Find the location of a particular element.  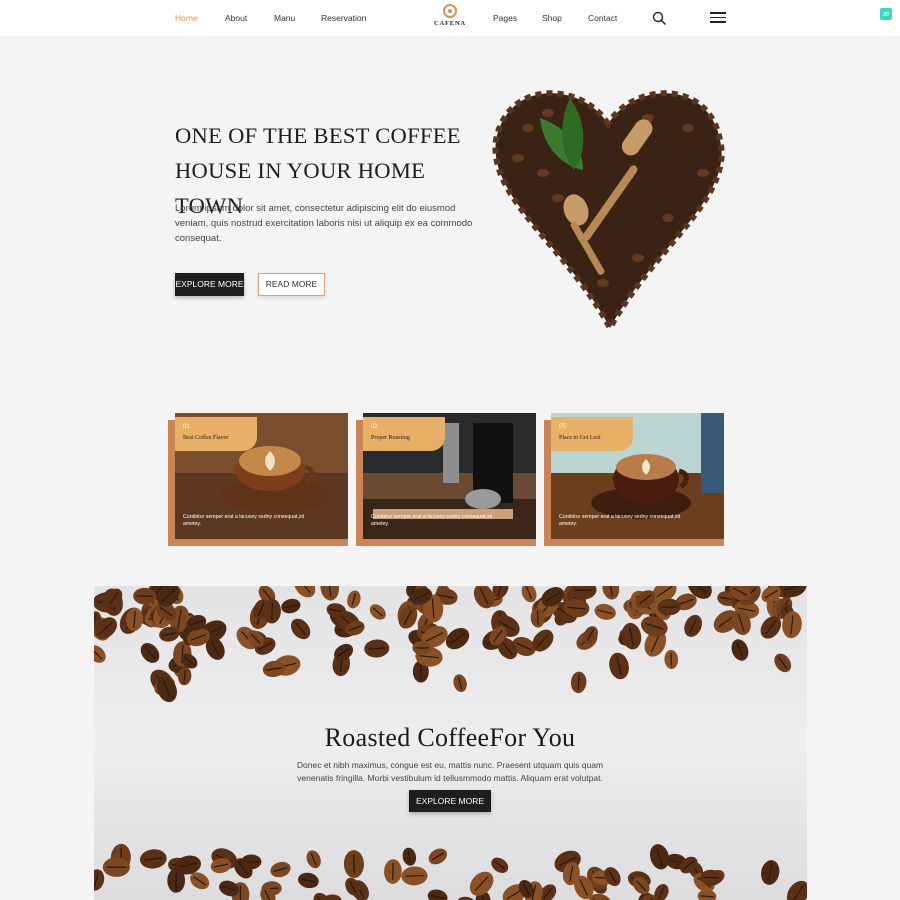

nav-contact: Contact is located at coordinates (602, 18).